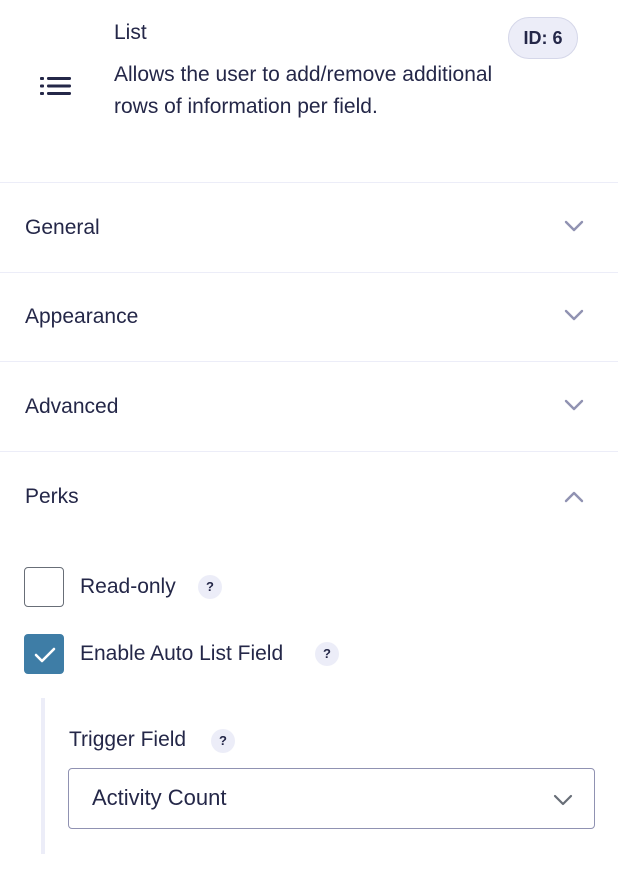 The image size is (618, 883). Describe the element at coordinates (72, 406) in the screenshot. I see `section-advanced-label: Advanced` at that location.